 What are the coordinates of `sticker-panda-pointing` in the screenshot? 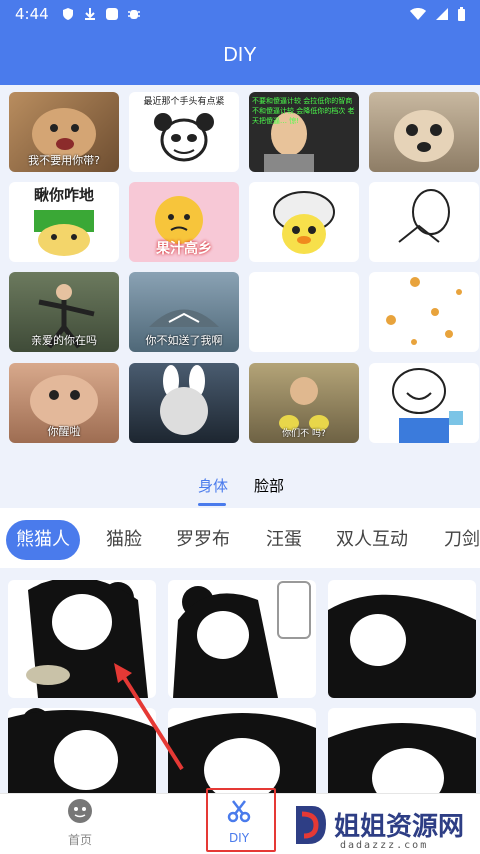 It's located at (402, 639).